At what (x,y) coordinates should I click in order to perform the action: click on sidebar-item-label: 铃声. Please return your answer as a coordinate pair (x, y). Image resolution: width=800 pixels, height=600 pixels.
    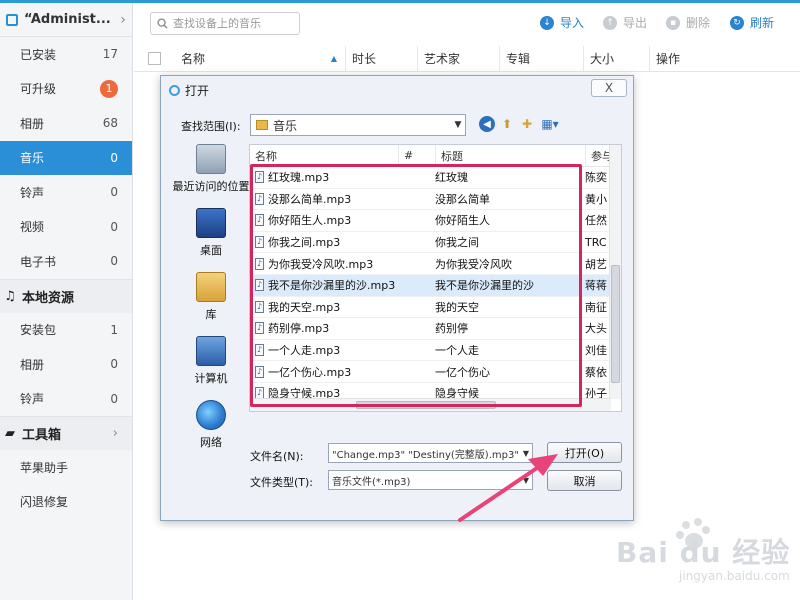
    Looking at the image, I should click on (32, 192).